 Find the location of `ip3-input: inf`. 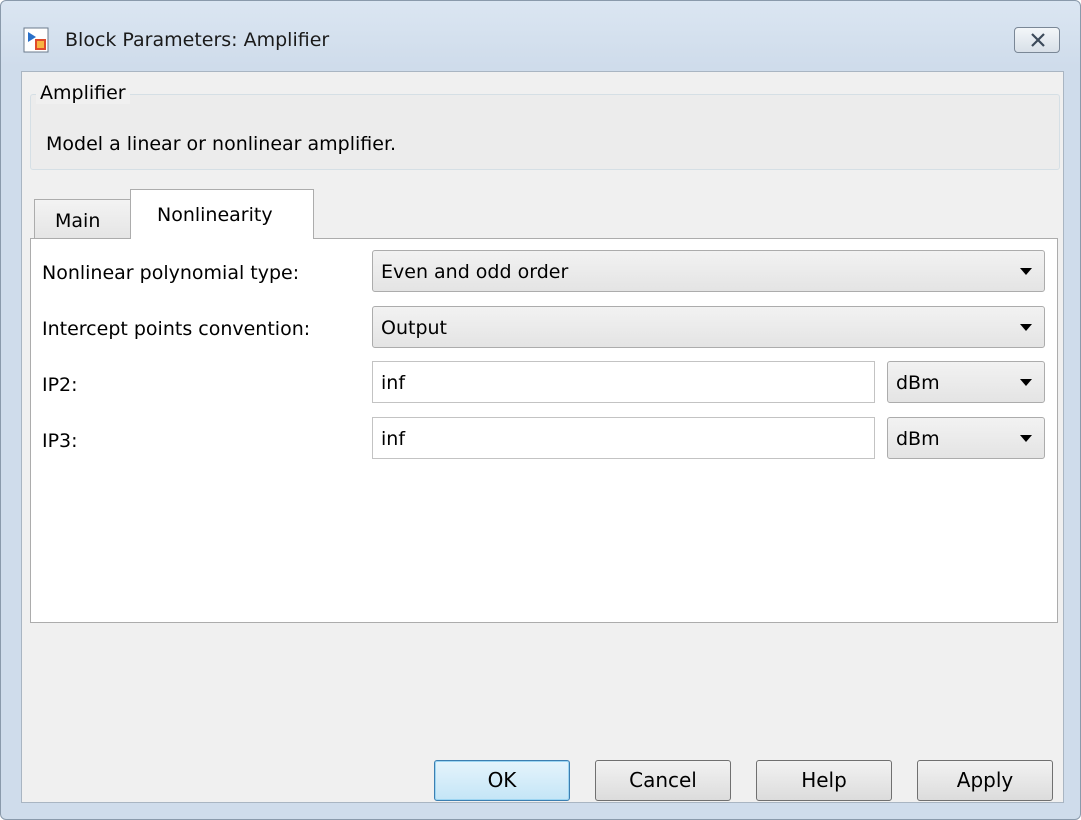

ip3-input: inf is located at coordinates (623, 438).